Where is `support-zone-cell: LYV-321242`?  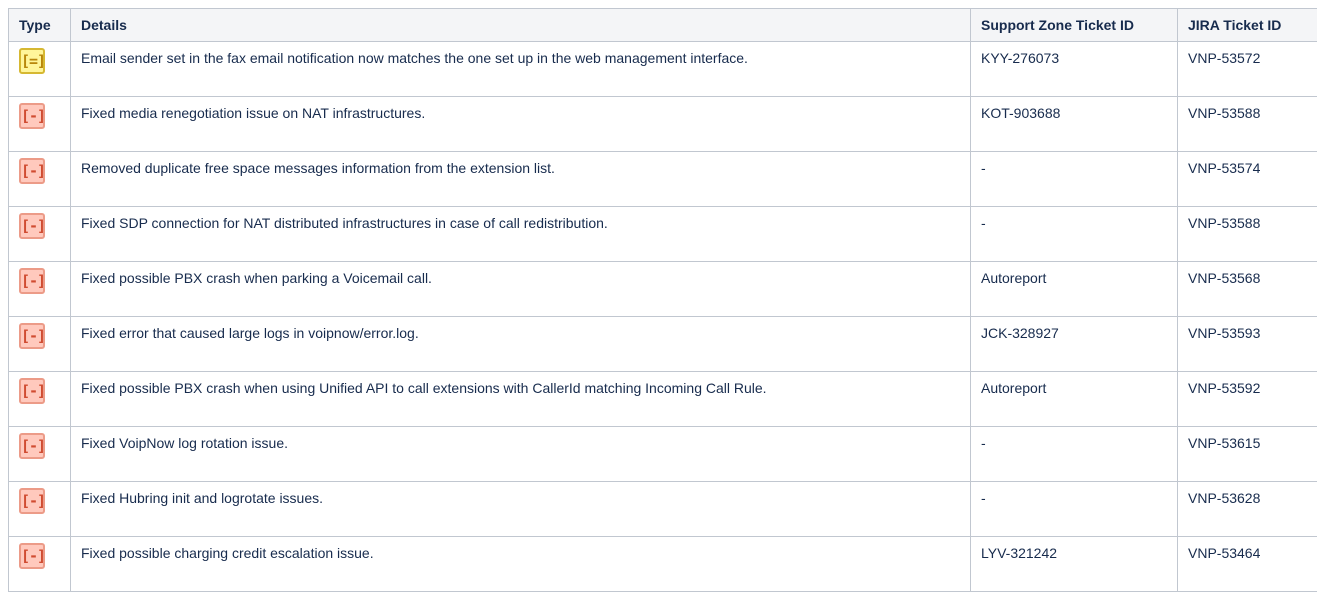
support-zone-cell: LYV-321242 is located at coordinates (1074, 564).